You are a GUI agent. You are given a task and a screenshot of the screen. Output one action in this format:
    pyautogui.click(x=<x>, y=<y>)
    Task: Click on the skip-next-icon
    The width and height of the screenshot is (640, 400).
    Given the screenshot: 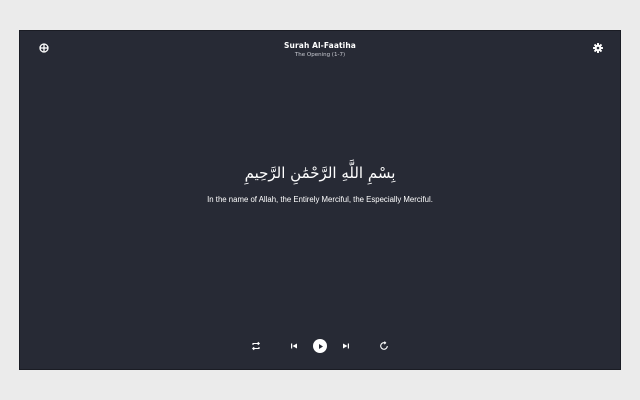 What is the action you would take?
    pyautogui.click(x=346, y=346)
    